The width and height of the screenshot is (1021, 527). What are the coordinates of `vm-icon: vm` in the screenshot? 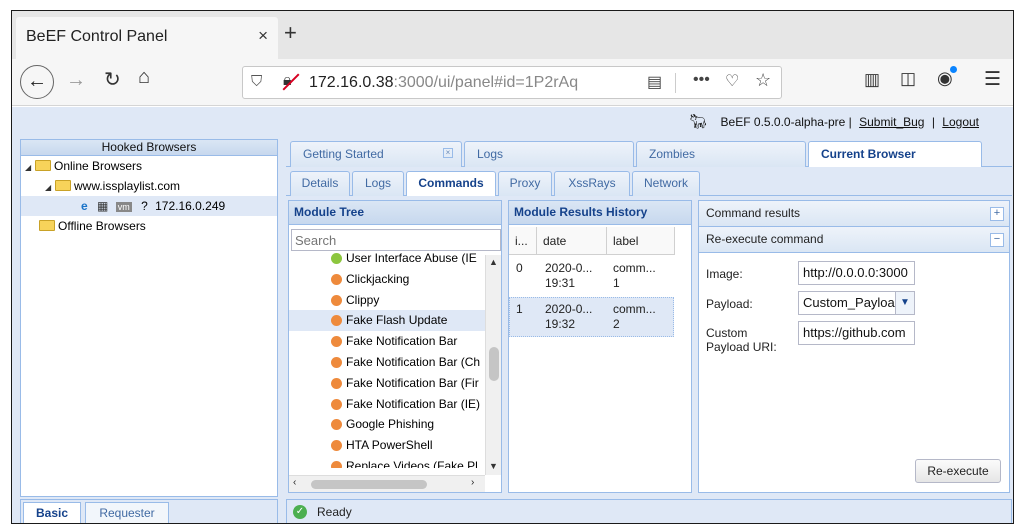 It's located at (123, 207).